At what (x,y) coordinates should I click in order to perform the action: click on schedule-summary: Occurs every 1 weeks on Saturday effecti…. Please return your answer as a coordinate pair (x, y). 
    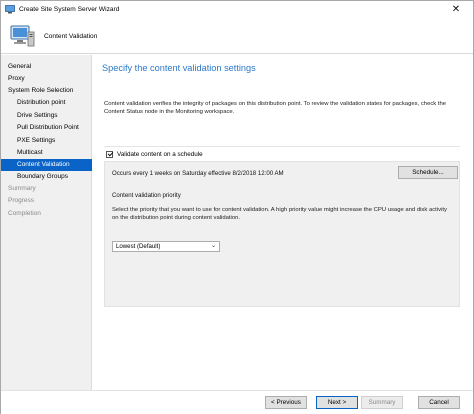
    Looking at the image, I should click on (198, 173).